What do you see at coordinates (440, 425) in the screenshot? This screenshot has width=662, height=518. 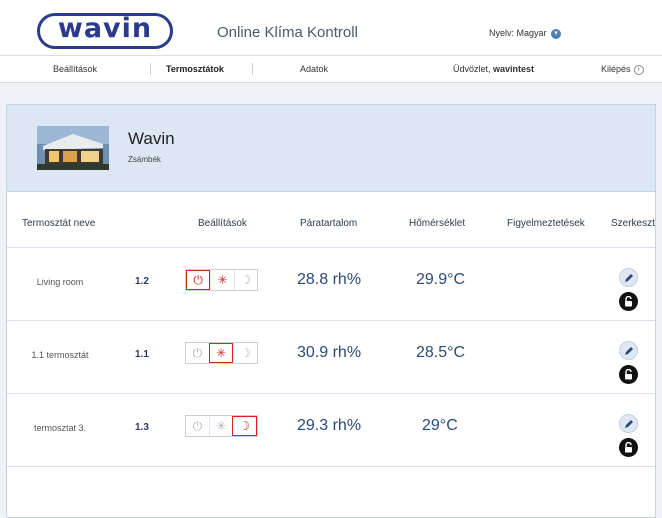 I see `temperature-value: 29°C` at bounding box center [440, 425].